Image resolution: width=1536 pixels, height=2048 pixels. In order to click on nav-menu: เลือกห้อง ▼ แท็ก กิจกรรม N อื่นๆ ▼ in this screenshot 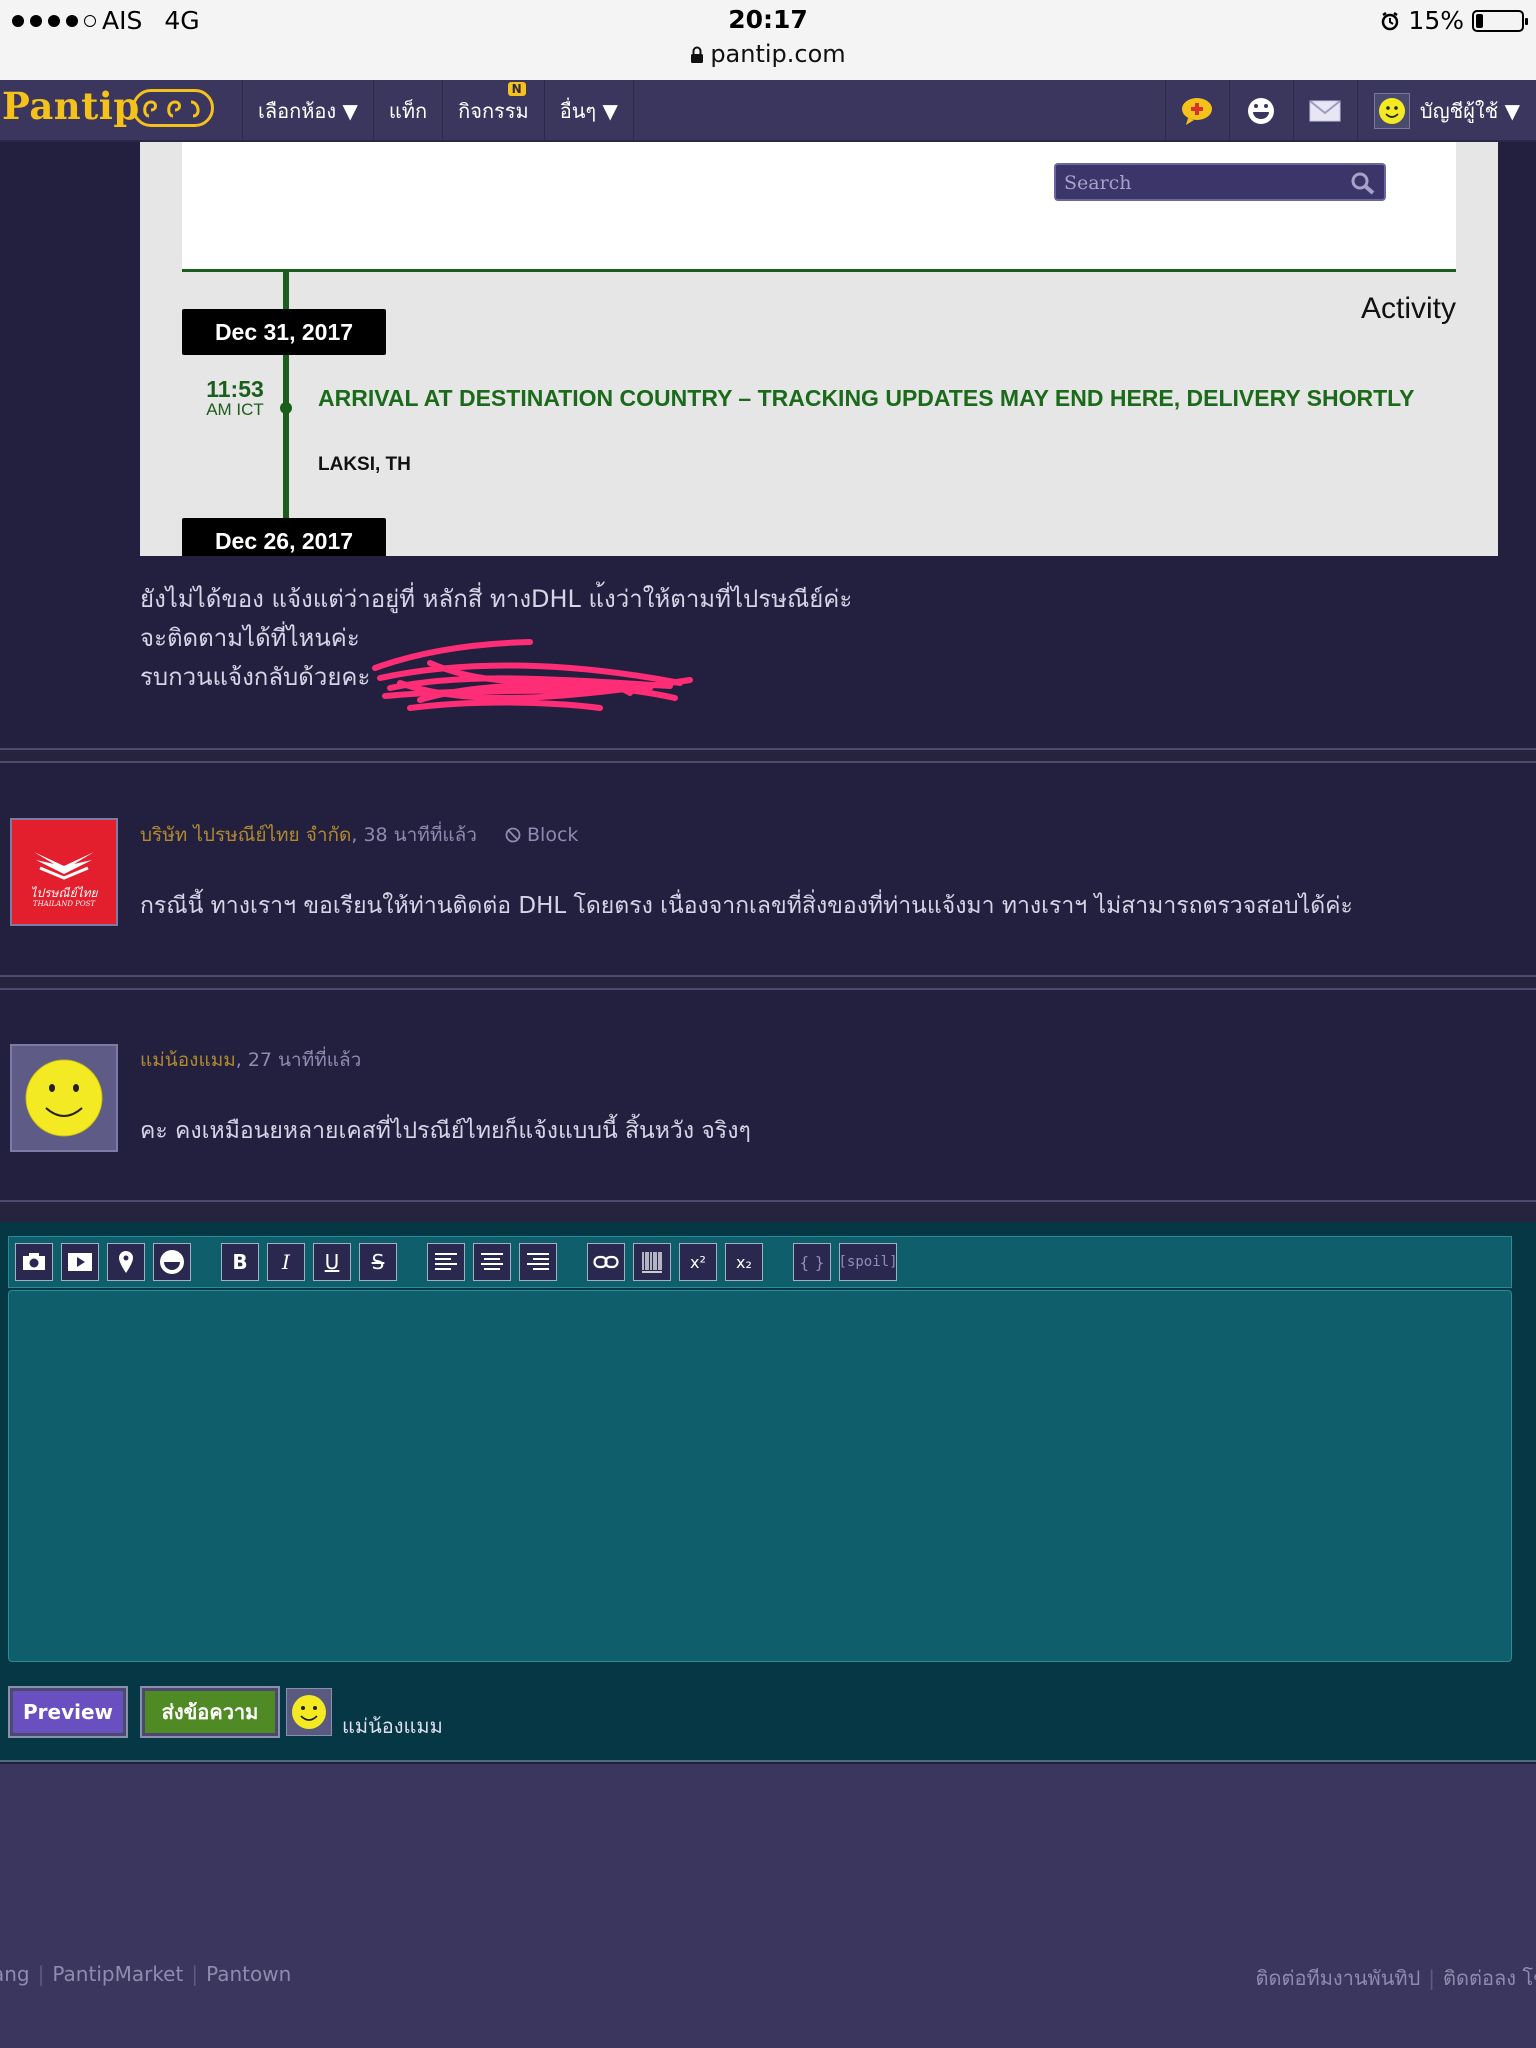, I will do `click(438, 111)`.